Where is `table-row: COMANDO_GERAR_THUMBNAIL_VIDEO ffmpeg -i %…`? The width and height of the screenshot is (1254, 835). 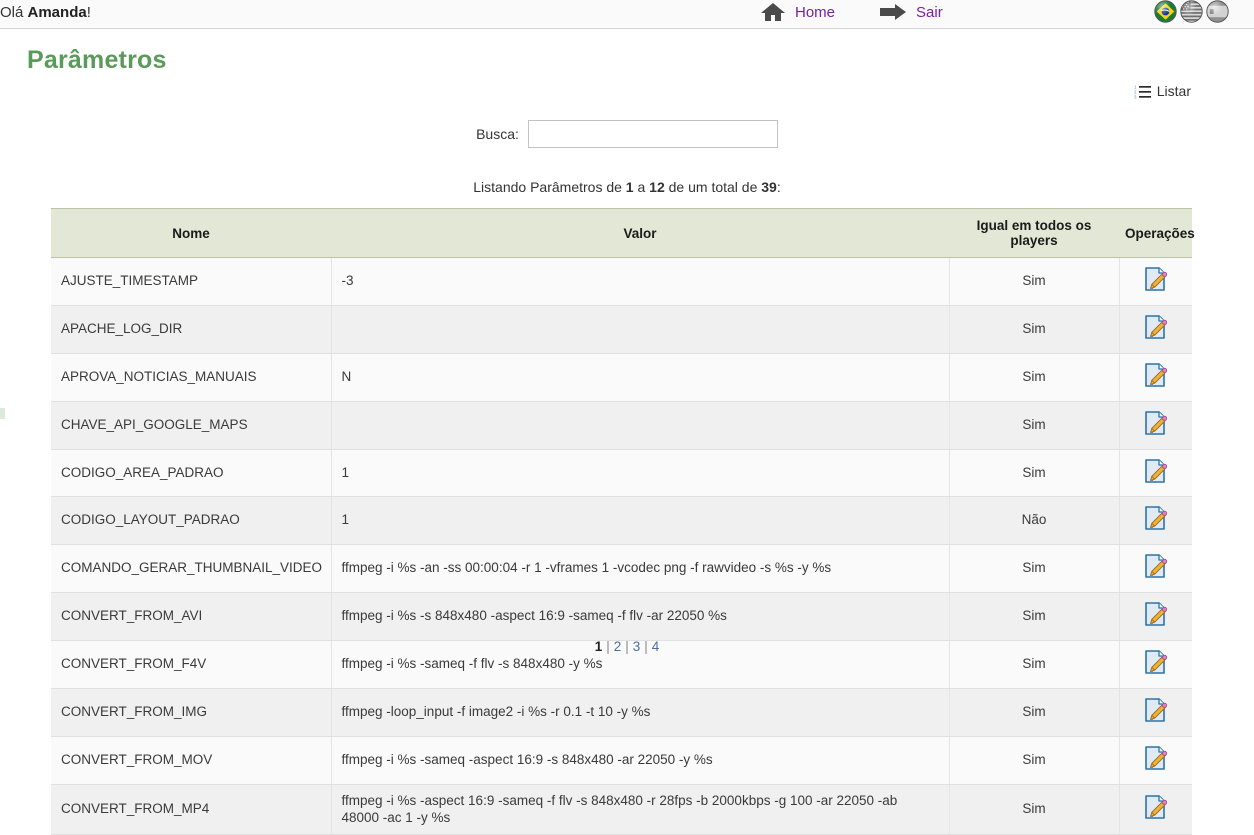 table-row: COMANDO_GERAR_THUMBNAIL_VIDEO ffmpeg -i %… is located at coordinates (621, 569).